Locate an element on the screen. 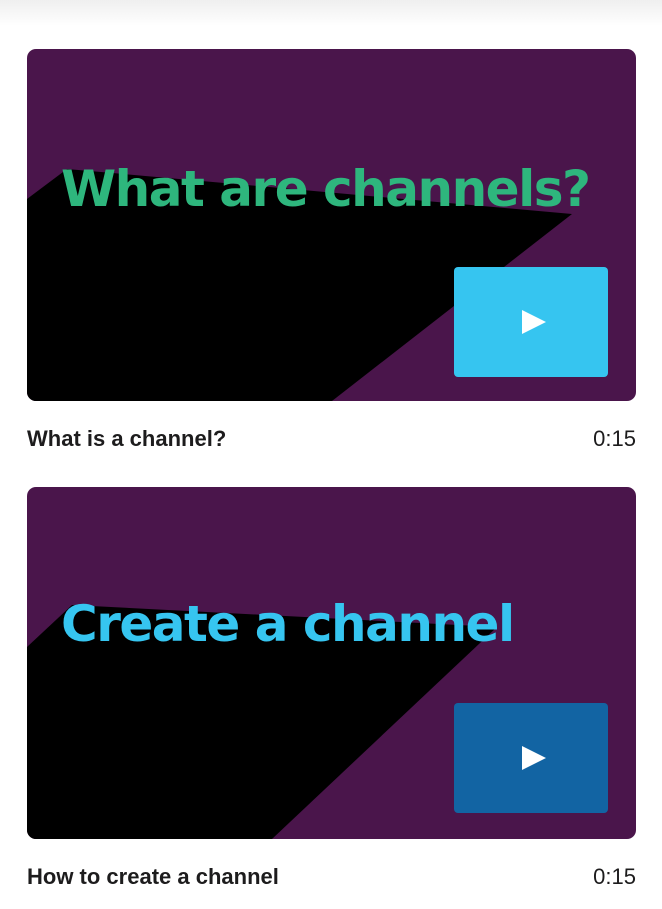 This screenshot has height=909, width=662. video-title: What is a channel? is located at coordinates (126, 439).